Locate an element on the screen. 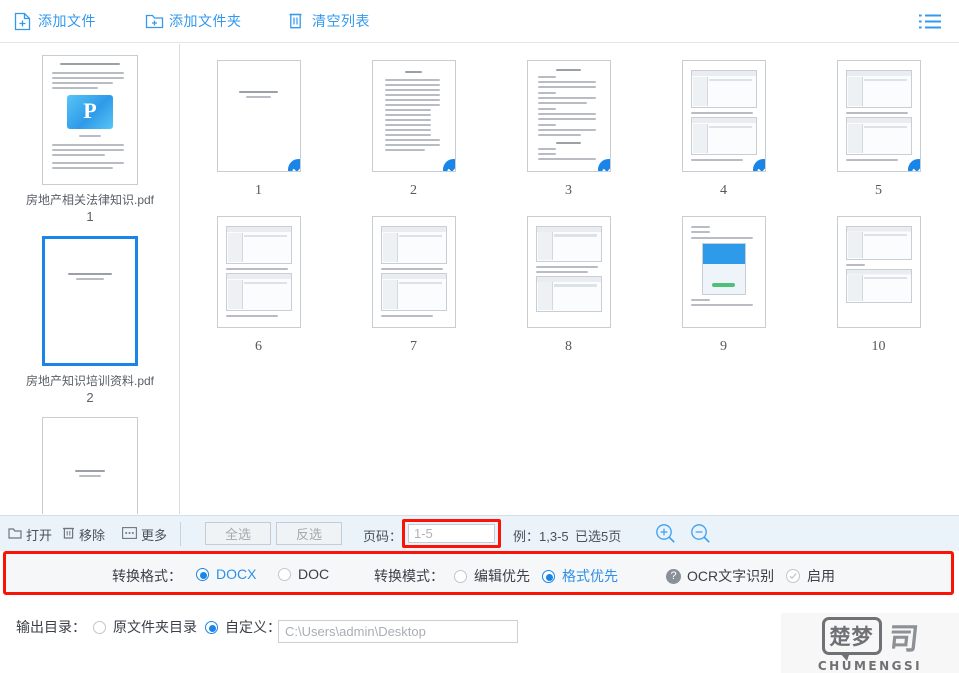 This screenshot has width=959, height=673. watermark-side-text: 司 is located at coordinates (903, 639).